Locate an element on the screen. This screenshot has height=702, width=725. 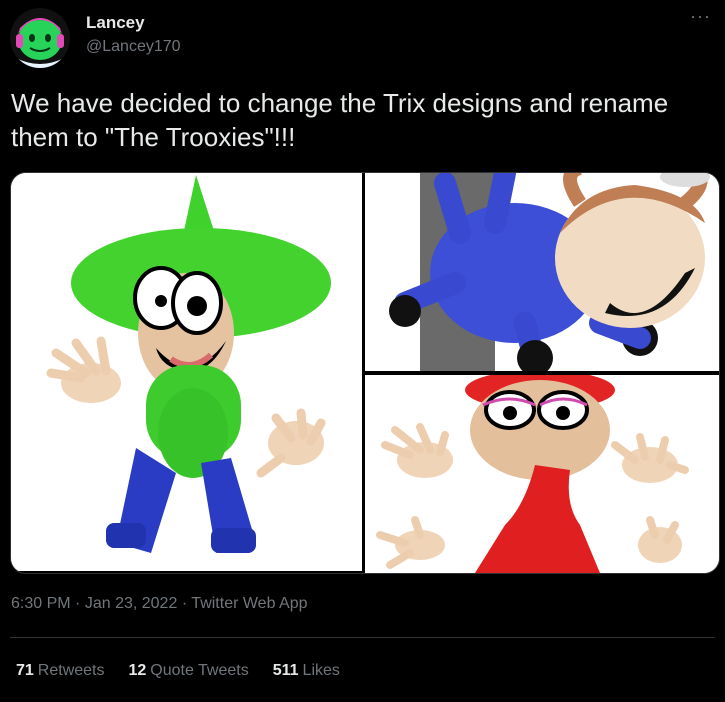
retweets-label: Retweets is located at coordinates (71, 670).